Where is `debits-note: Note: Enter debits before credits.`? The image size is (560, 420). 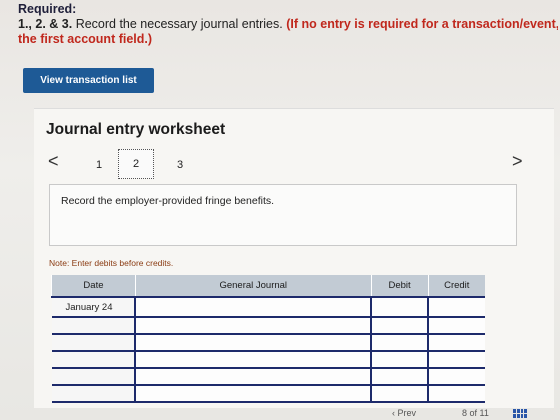 debits-note: Note: Enter debits before credits. is located at coordinates (111, 263).